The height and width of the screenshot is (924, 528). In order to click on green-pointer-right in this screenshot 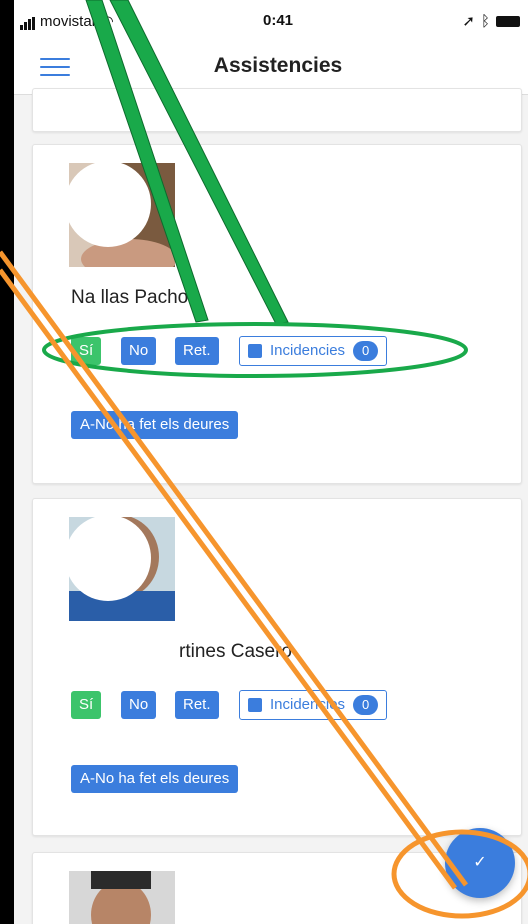, I will do `click(199, 162)`.